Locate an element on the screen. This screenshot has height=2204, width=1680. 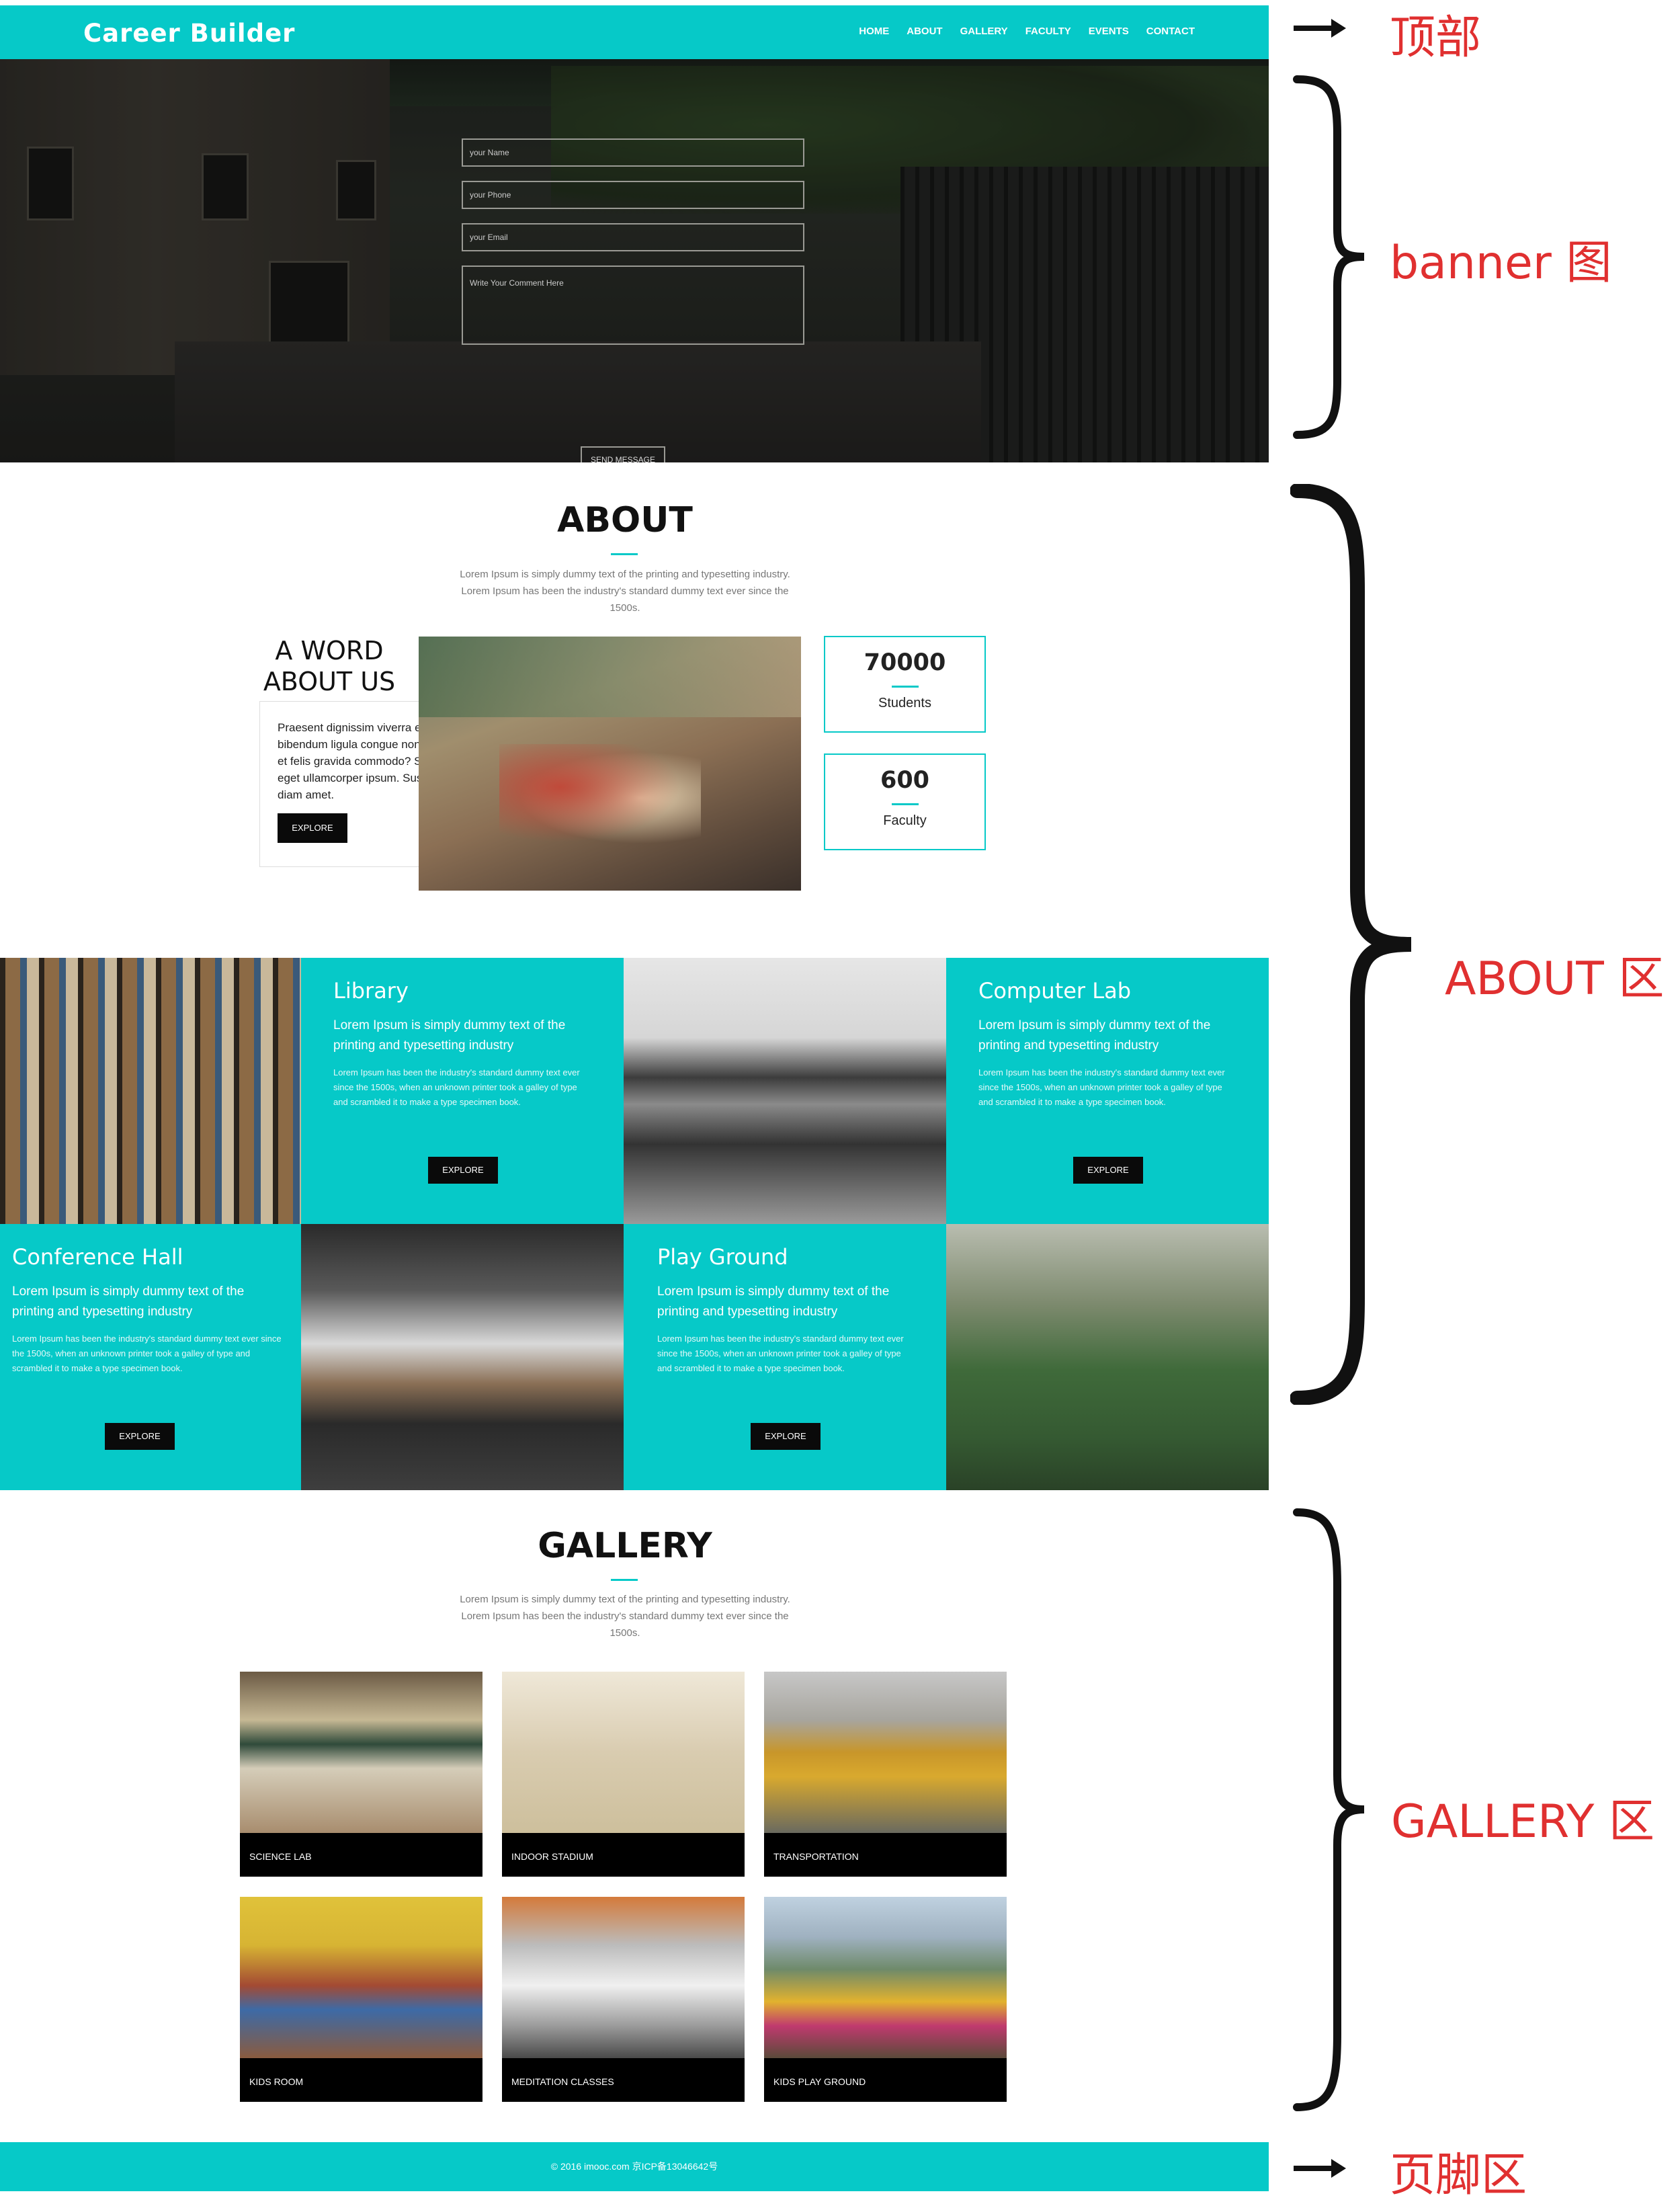
play-ground-explore-button: EXPLORE is located at coordinates (786, 1437).